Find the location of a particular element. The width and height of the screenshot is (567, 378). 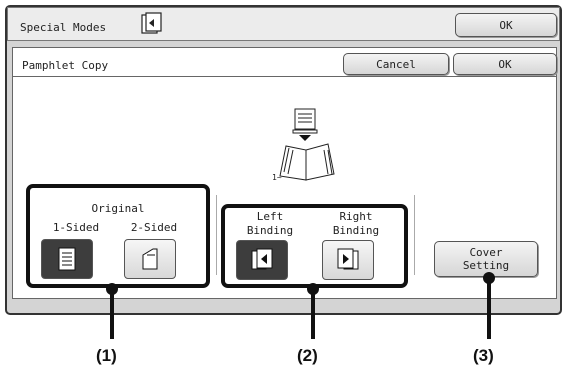

one-sided-icon is located at coordinates (67, 259).